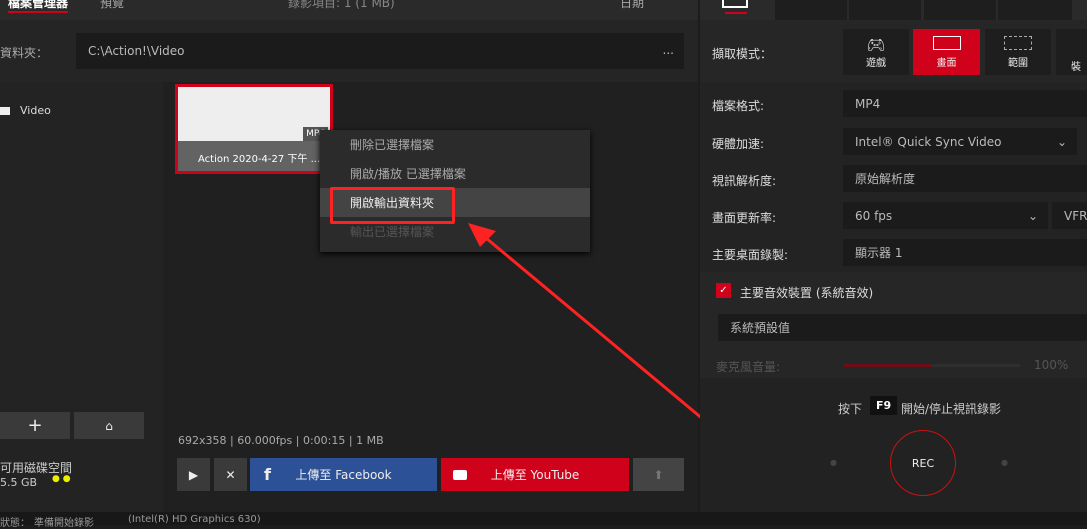  I want to click on open-folder-button: ⌂, so click(109, 425).